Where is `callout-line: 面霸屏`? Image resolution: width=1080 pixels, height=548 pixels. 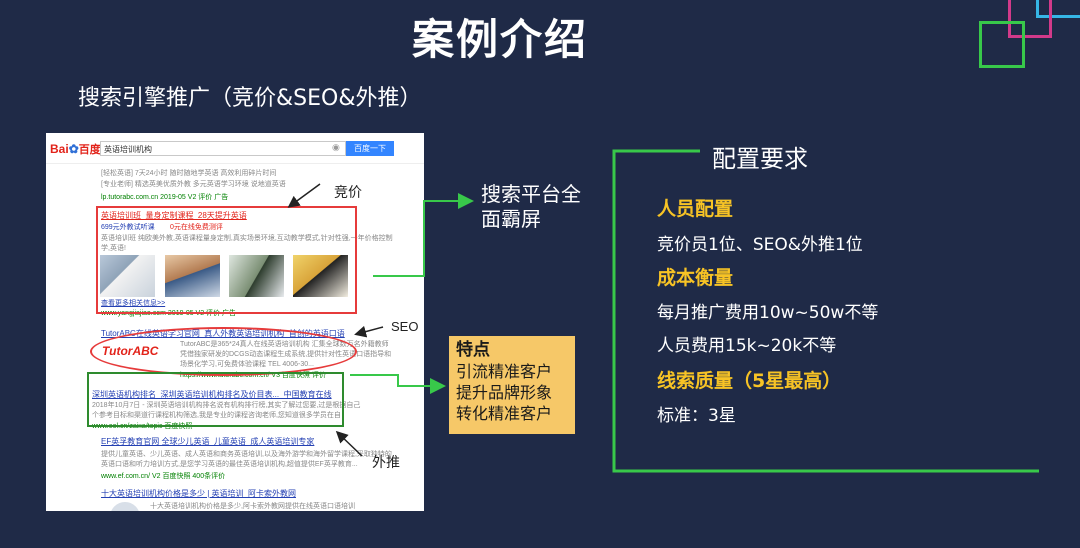 callout-line: 面霸屏 is located at coordinates (511, 219).